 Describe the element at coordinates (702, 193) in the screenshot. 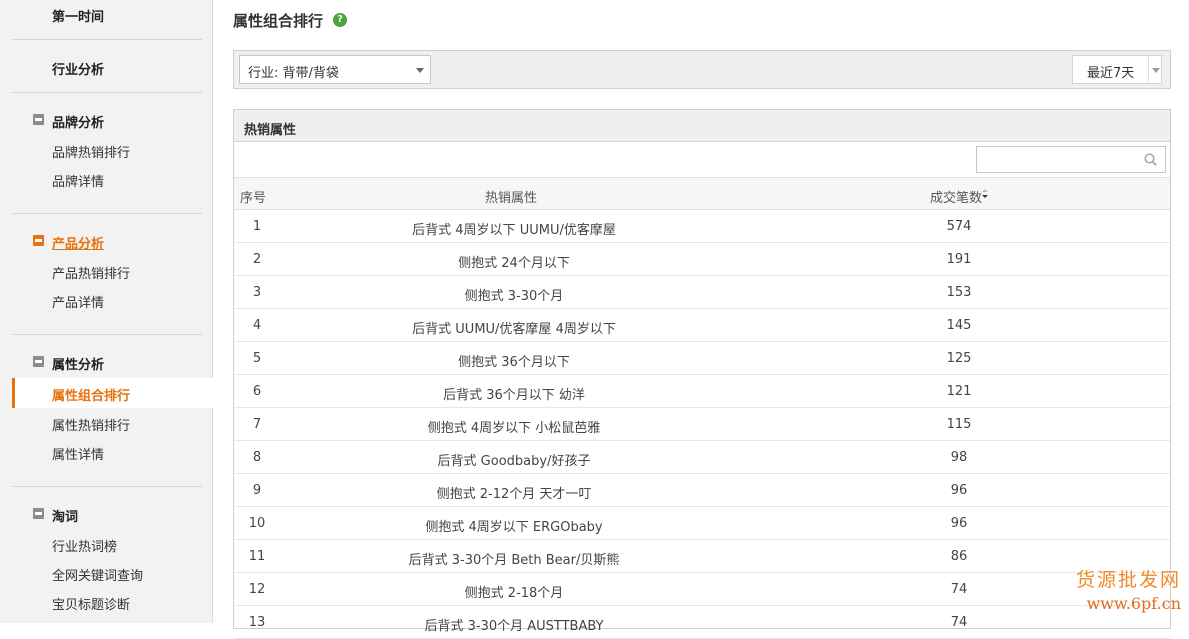

I see `table-header: 序号 热销属性 成交笔数` at that location.